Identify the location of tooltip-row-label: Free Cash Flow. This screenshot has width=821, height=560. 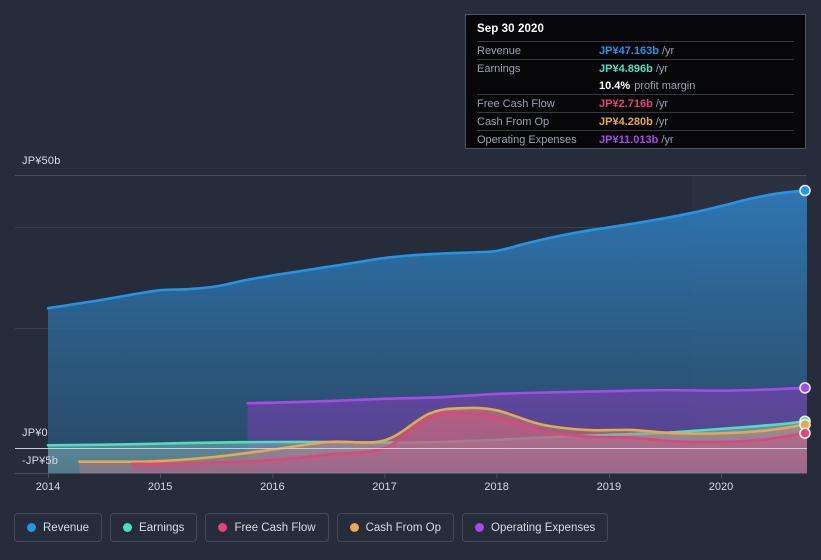
(516, 103).